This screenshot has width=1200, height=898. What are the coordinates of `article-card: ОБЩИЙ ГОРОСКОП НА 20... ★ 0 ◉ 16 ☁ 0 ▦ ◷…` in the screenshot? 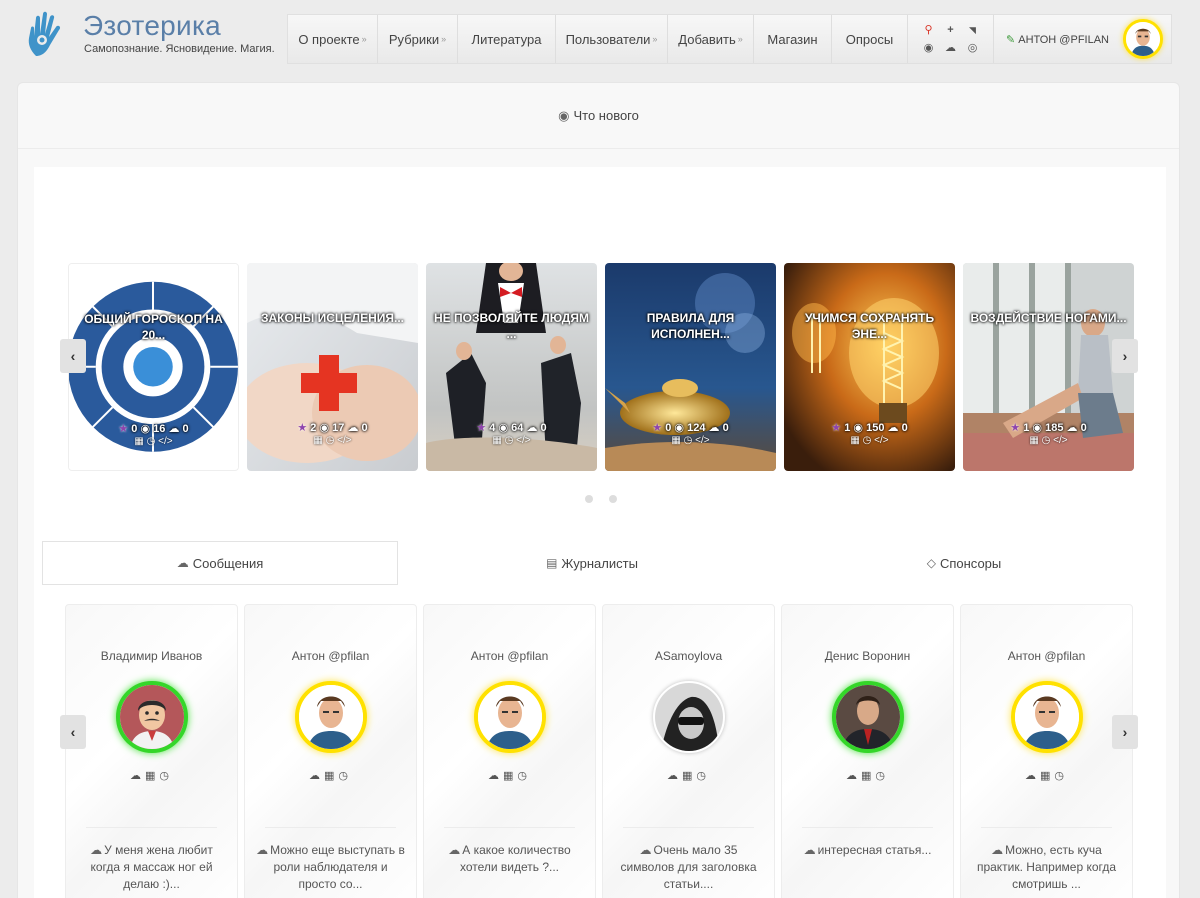 It's located at (153, 367).